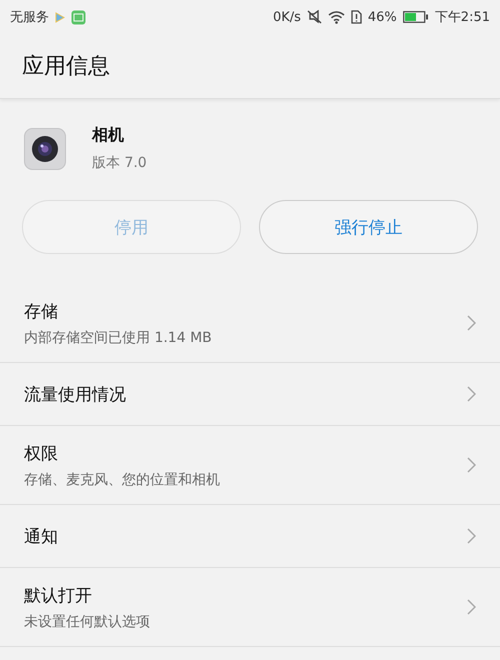  Describe the element at coordinates (41, 311) in the screenshot. I see `row-title: 存储` at that location.